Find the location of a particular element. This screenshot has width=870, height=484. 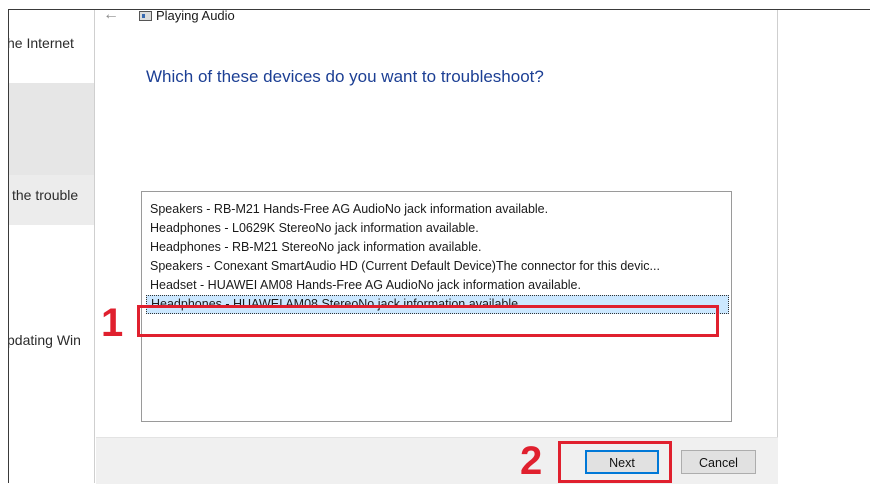

annotation-step-2: 2 is located at coordinates (531, 461).